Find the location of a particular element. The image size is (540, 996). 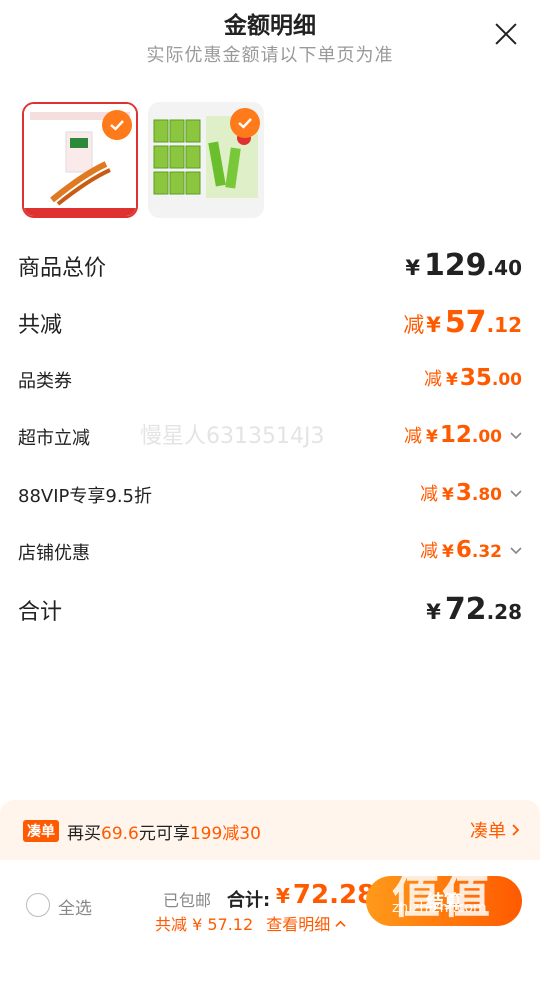

select-all-label: 全选 is located at coordinates (75, 906).